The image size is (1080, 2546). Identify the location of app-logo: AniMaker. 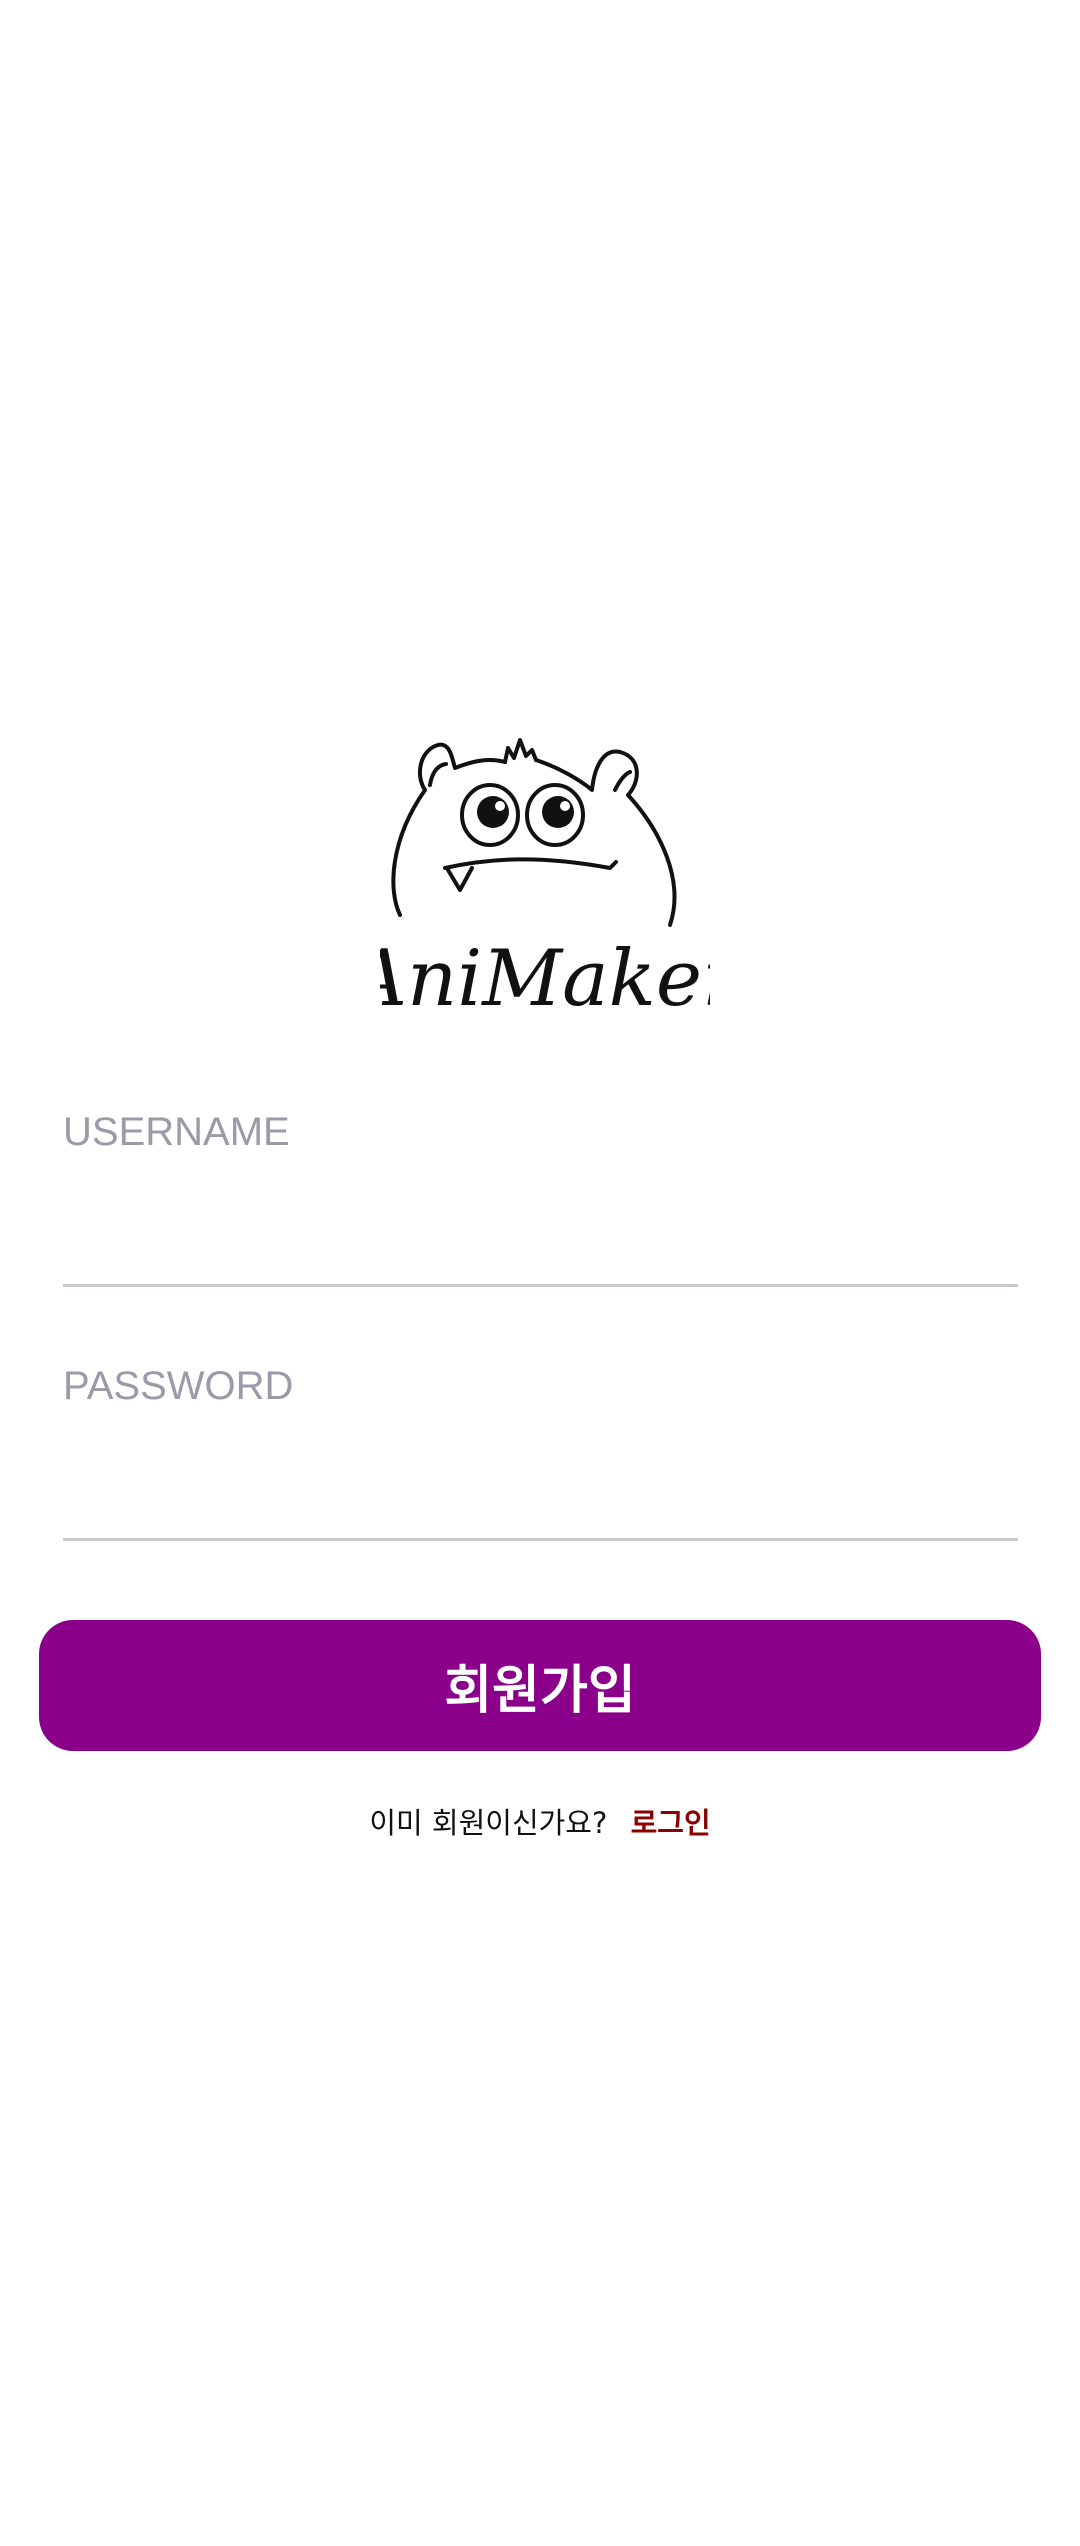
(545, 860).